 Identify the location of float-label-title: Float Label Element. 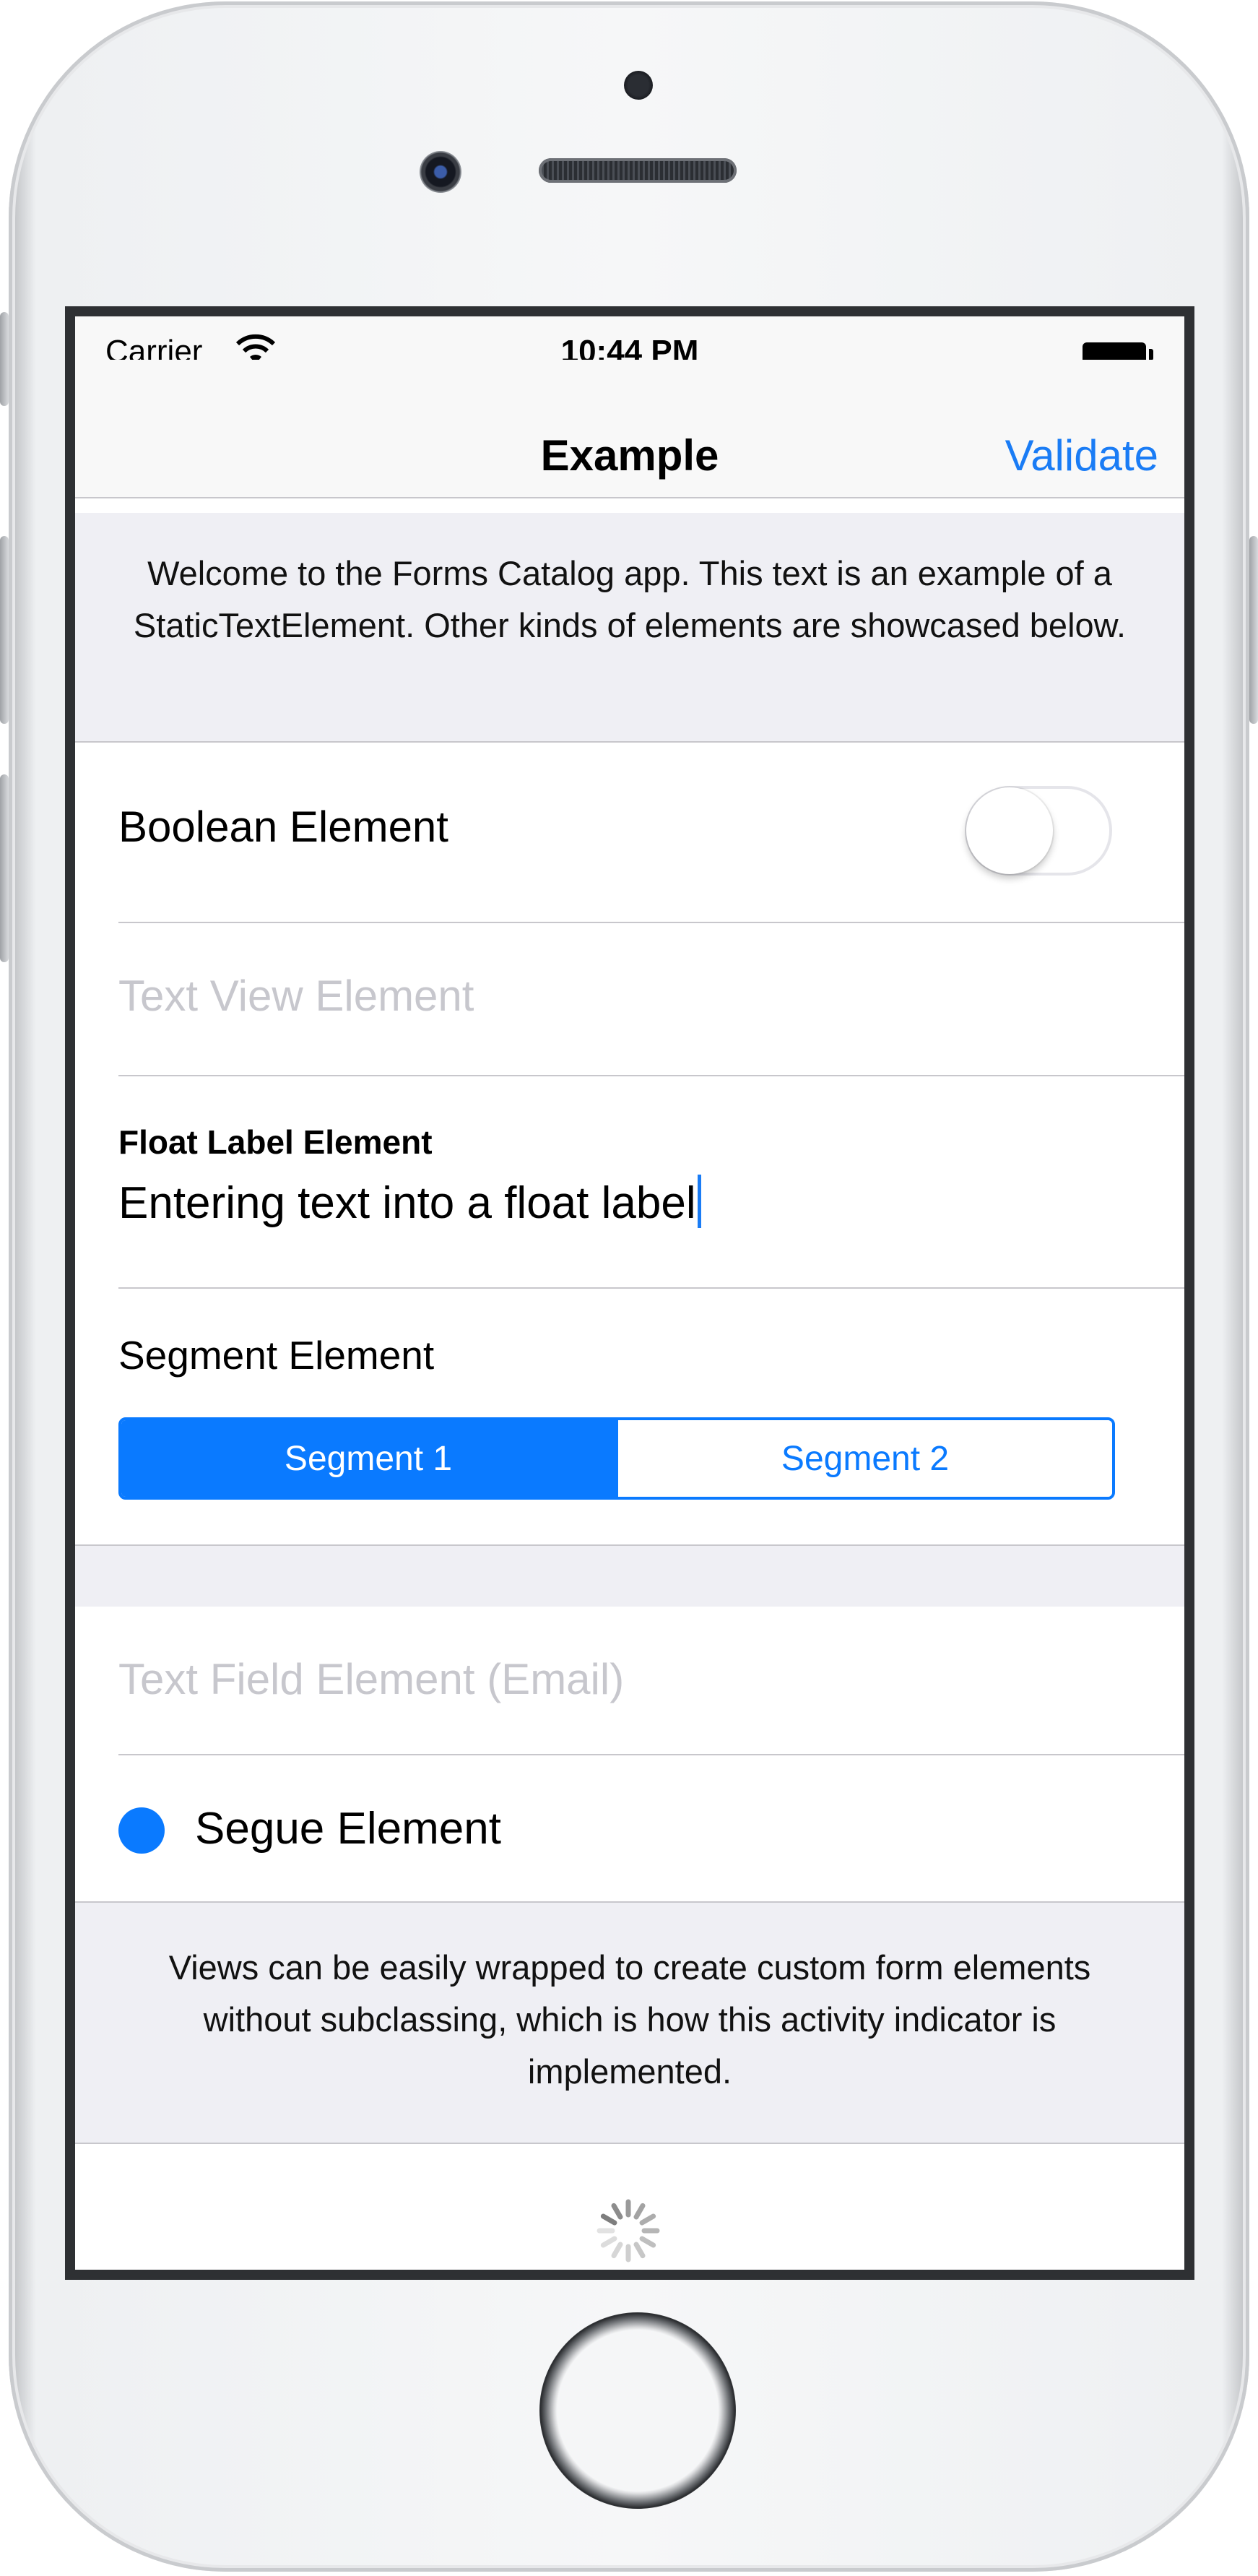
(275, 1142).